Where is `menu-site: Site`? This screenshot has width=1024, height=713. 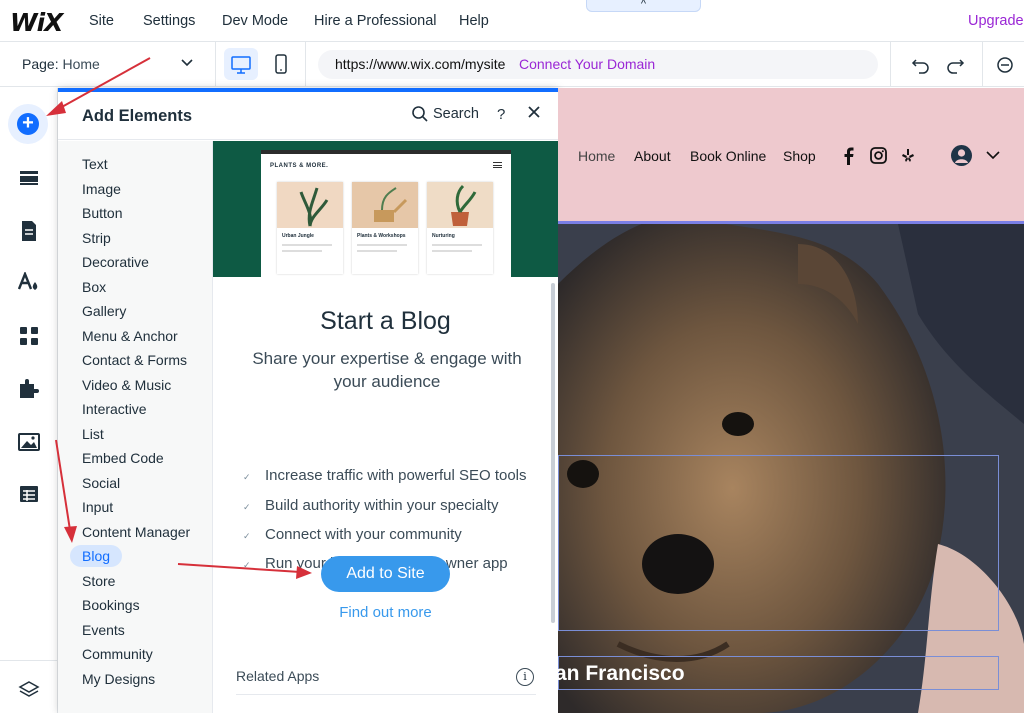 menu-site: Site is located at coordinates (101, 21).